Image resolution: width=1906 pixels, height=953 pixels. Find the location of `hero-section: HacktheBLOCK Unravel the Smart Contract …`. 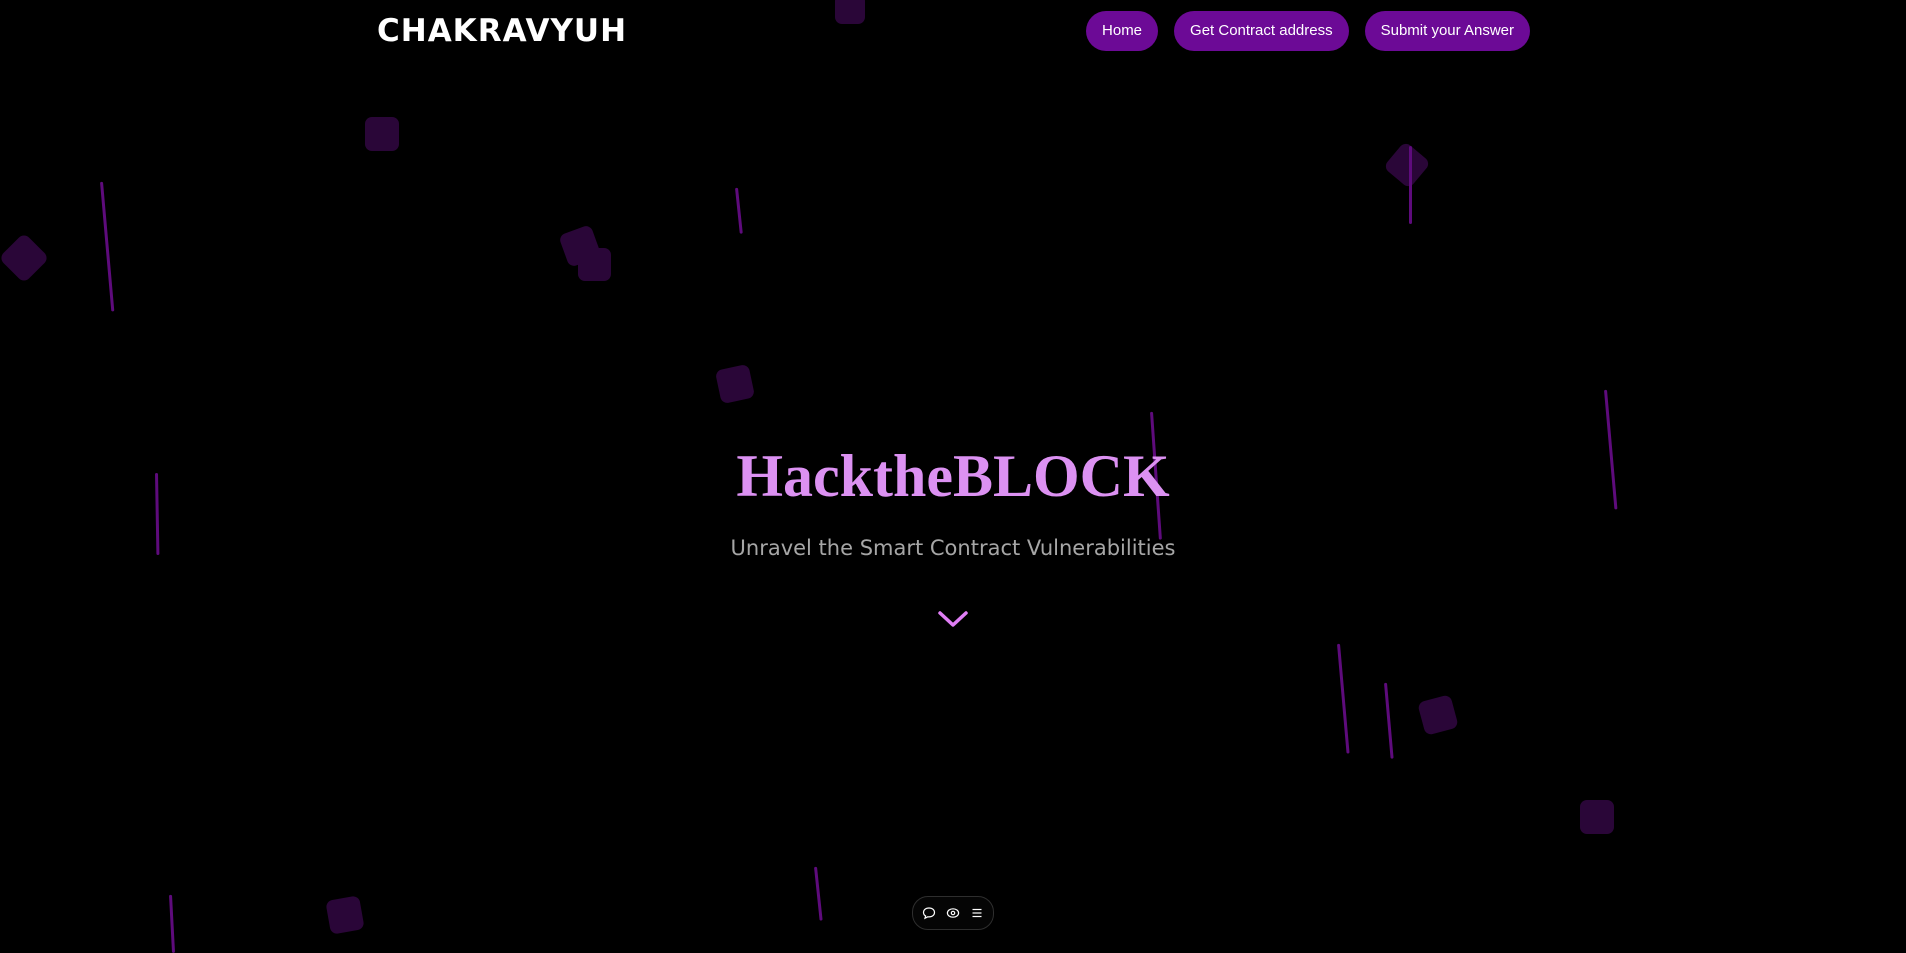

hero-section: HacktheBLOCK Unravel the Smart Contract … is located at coordinates (953, 501).